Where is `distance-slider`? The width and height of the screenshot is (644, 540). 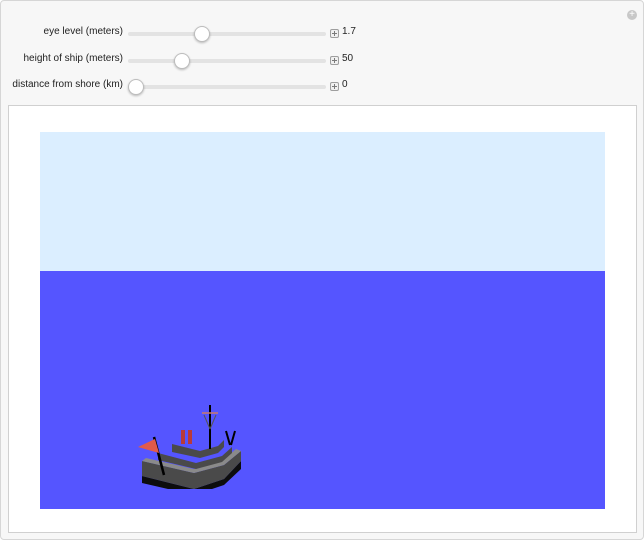 distance-slider is located at coordinates (227, 87).